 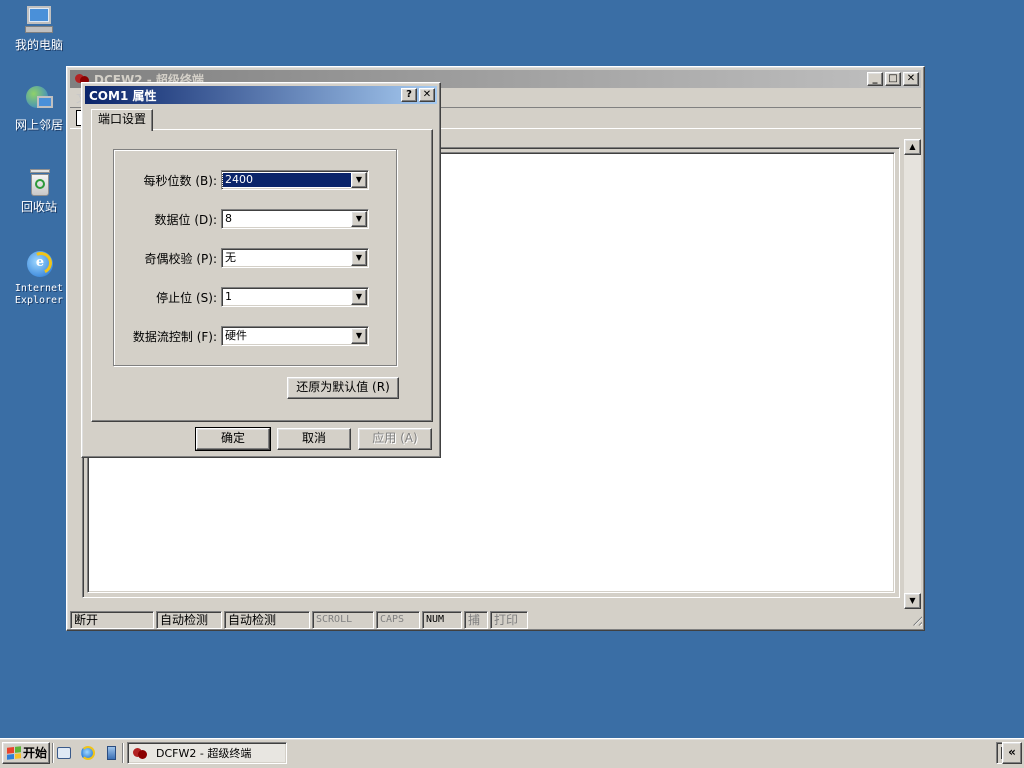 What do you see at coordinates (343, 619) in the screenshot?
I see `status-scroll: SCROLL` at bounding box center [343, 619].